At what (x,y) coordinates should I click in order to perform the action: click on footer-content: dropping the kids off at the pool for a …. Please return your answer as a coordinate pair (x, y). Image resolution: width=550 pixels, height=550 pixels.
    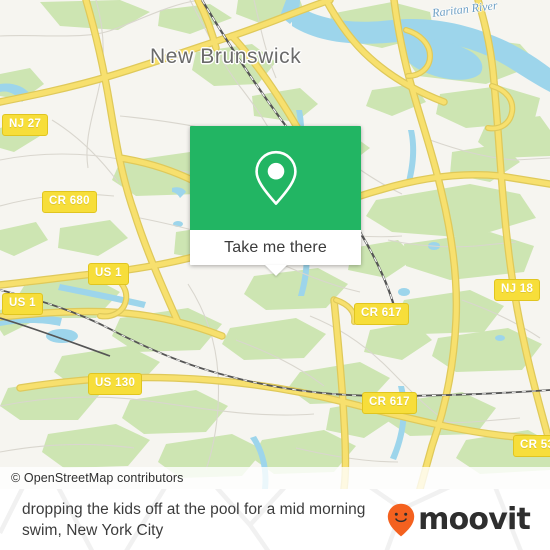
    Looking at the image, I should click on (275, 519).